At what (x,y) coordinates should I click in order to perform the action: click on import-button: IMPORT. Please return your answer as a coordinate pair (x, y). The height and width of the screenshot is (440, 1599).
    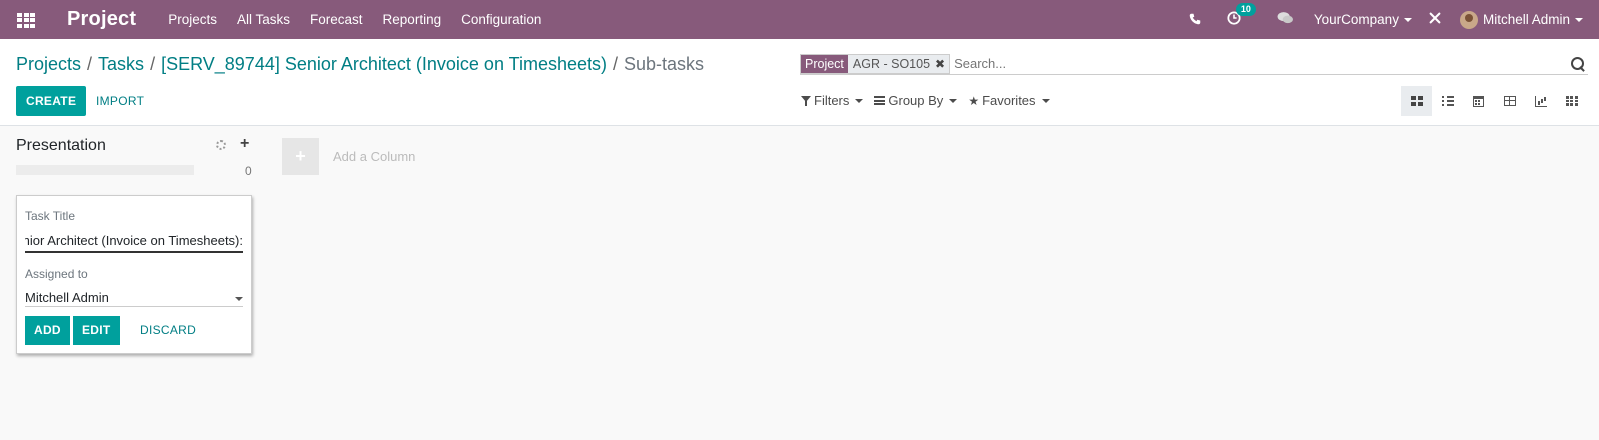
    Looking at the image, I should click on (120, 101).